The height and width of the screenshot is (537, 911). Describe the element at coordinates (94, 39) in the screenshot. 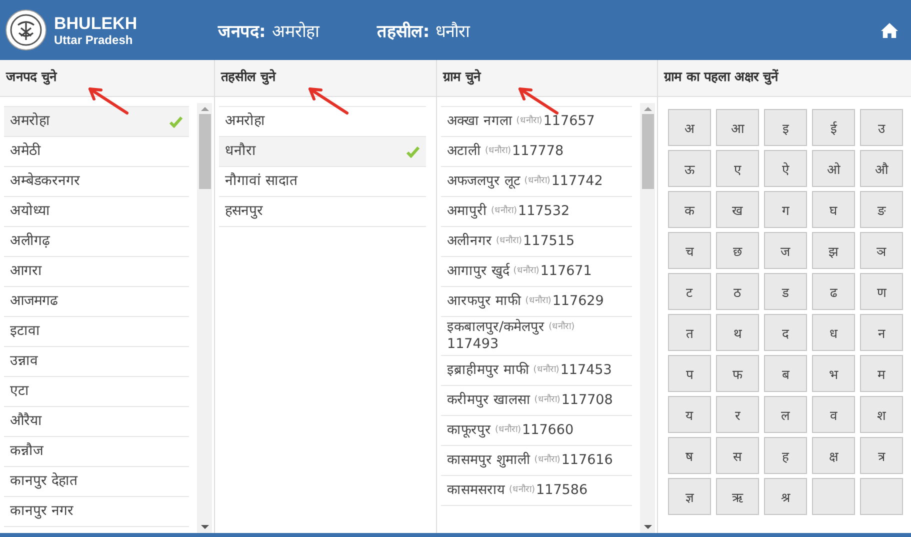

I see `site-subtitle: Uttar Pradesh` at that location.